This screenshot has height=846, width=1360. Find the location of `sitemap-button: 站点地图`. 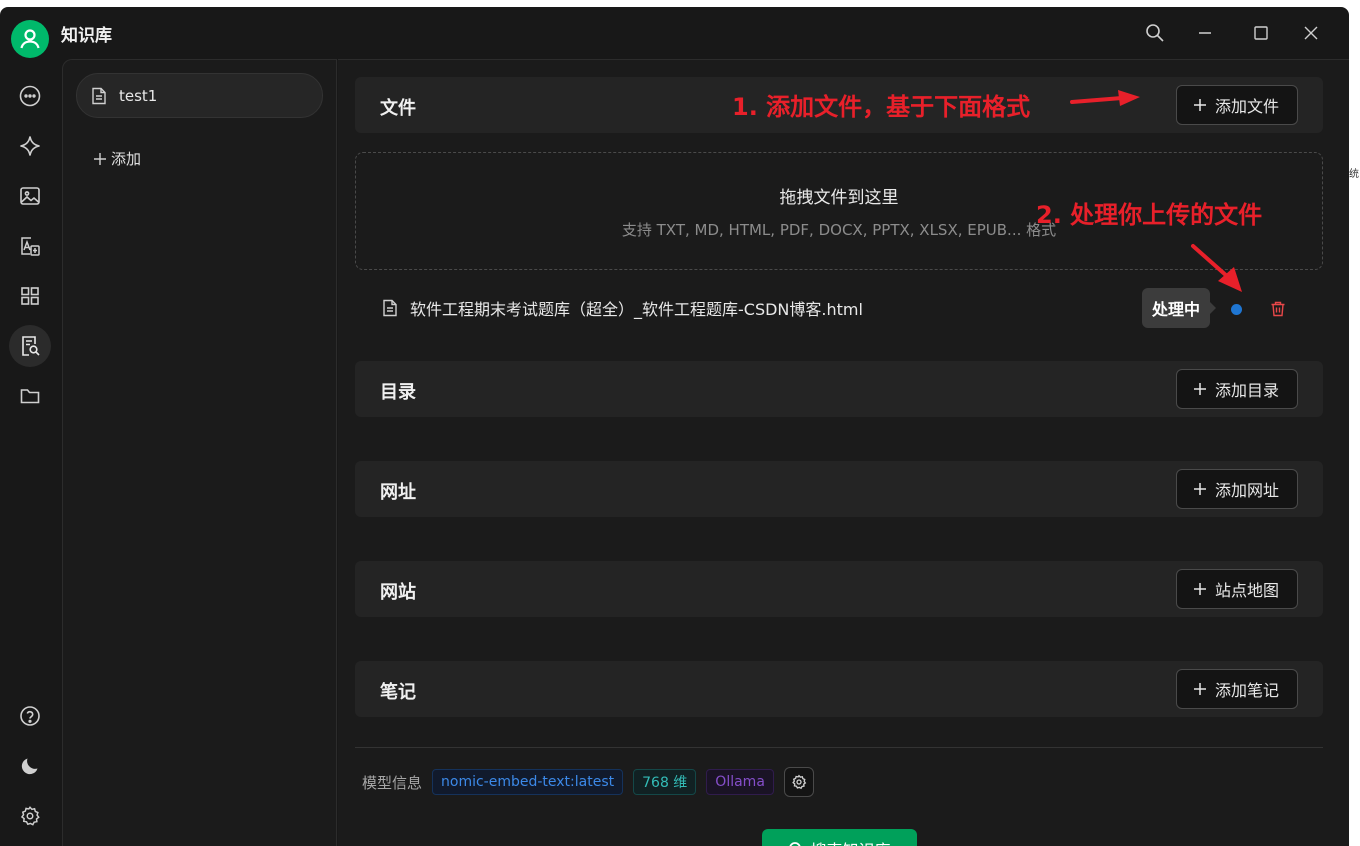

sitemap-button: 站点地图 is located at coordinates (1236, 589).